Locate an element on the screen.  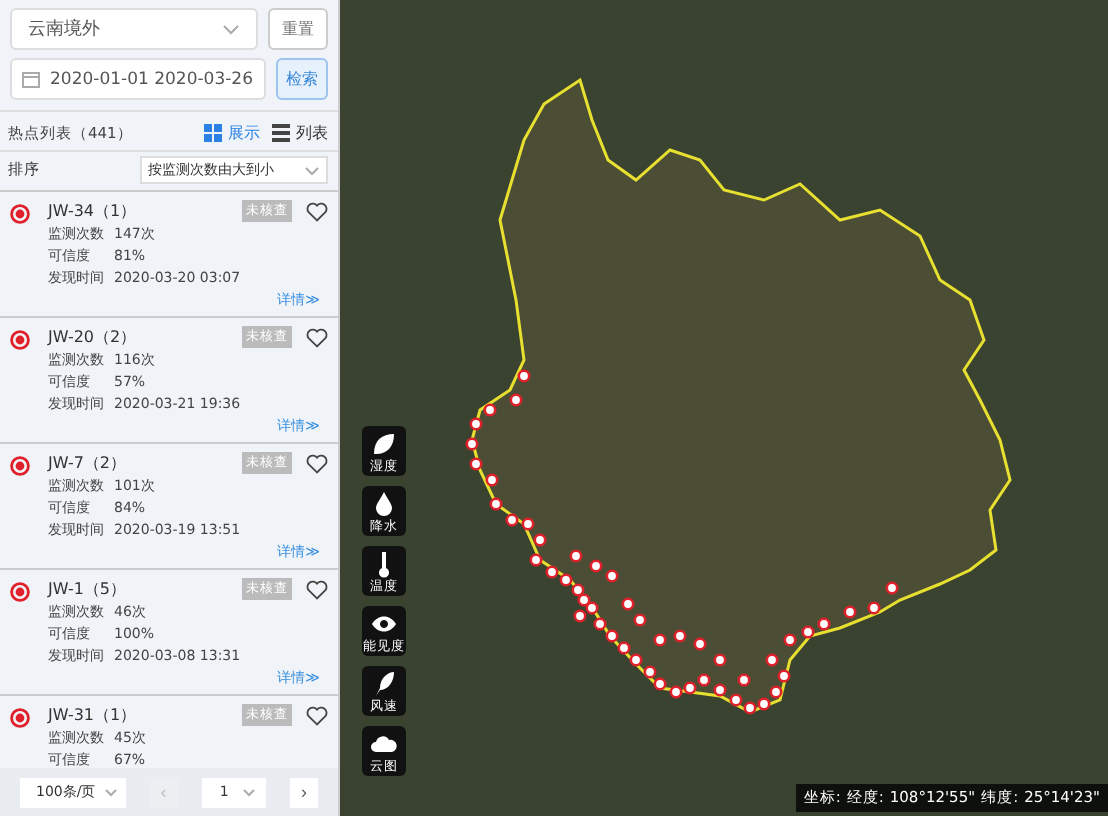
hotspot-name: JW-20（2） is located at coordinates (93, 337).